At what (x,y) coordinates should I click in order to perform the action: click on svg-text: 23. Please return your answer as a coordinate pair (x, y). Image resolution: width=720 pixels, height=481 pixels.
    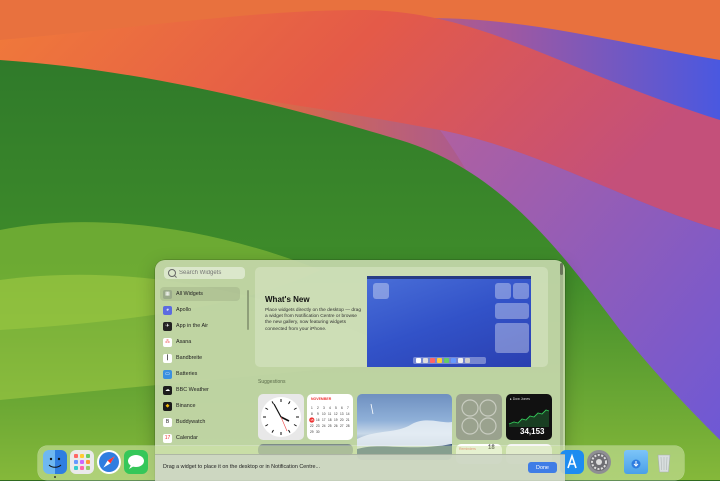
    Looking at the image, I should click on (318, 426).